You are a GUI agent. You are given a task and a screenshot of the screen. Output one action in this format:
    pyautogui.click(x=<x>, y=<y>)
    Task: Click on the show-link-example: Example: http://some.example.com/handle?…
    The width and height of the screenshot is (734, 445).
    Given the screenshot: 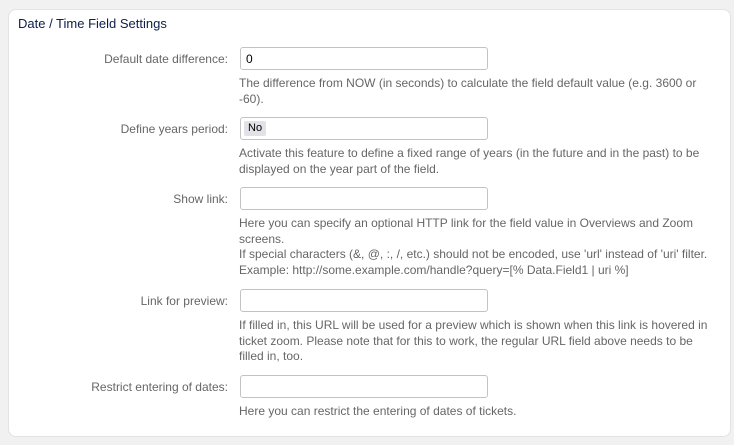 What is the action you would take?
    pyautogui.click(x=434, y=269)
    